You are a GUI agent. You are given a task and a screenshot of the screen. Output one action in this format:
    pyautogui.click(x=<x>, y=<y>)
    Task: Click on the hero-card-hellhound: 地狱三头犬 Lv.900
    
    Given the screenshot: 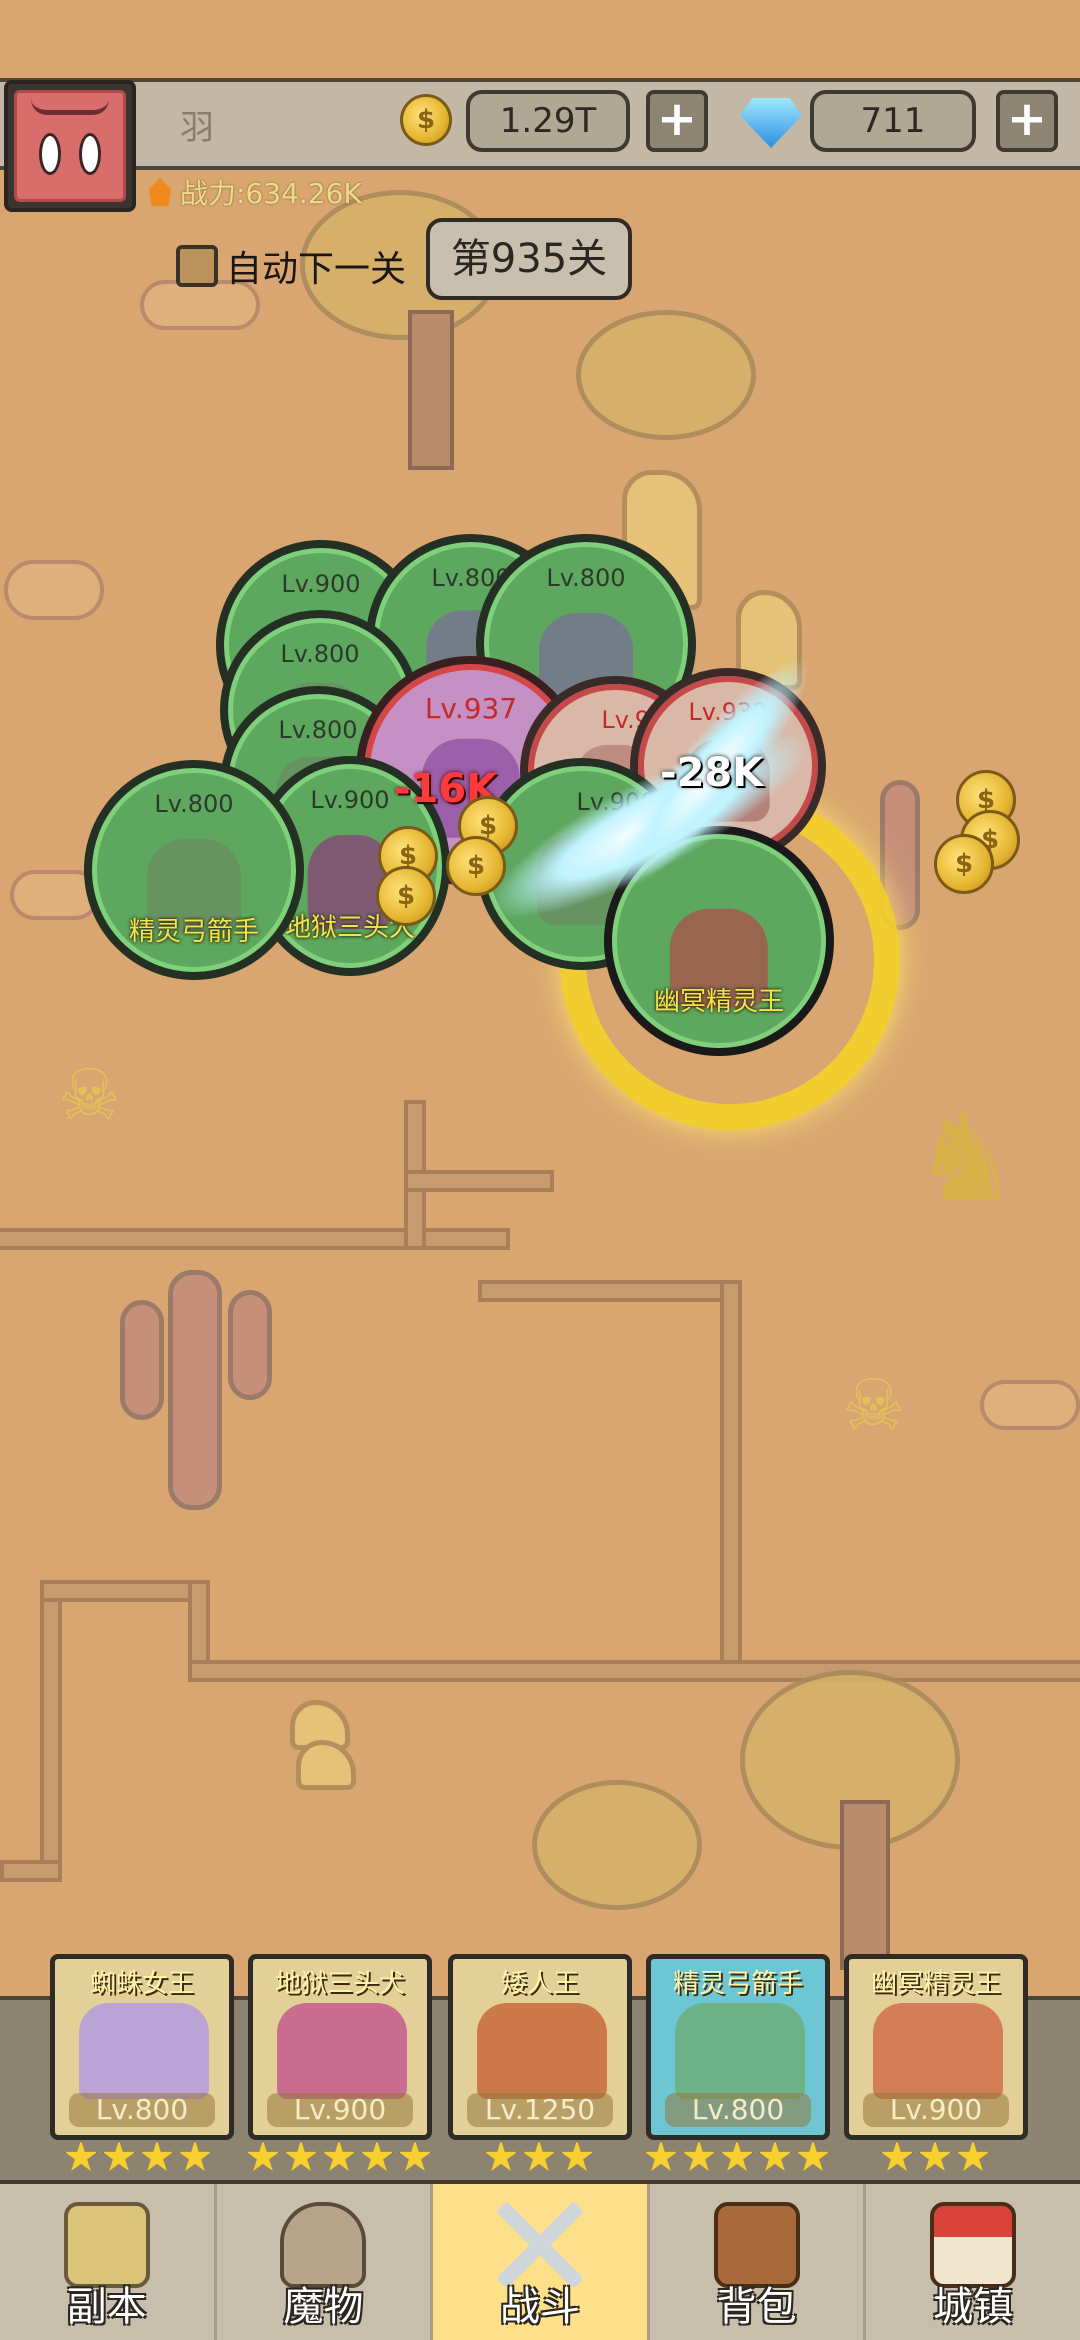 What is the action you would take?
    pyautogui.click(x=340, y=2047)
    